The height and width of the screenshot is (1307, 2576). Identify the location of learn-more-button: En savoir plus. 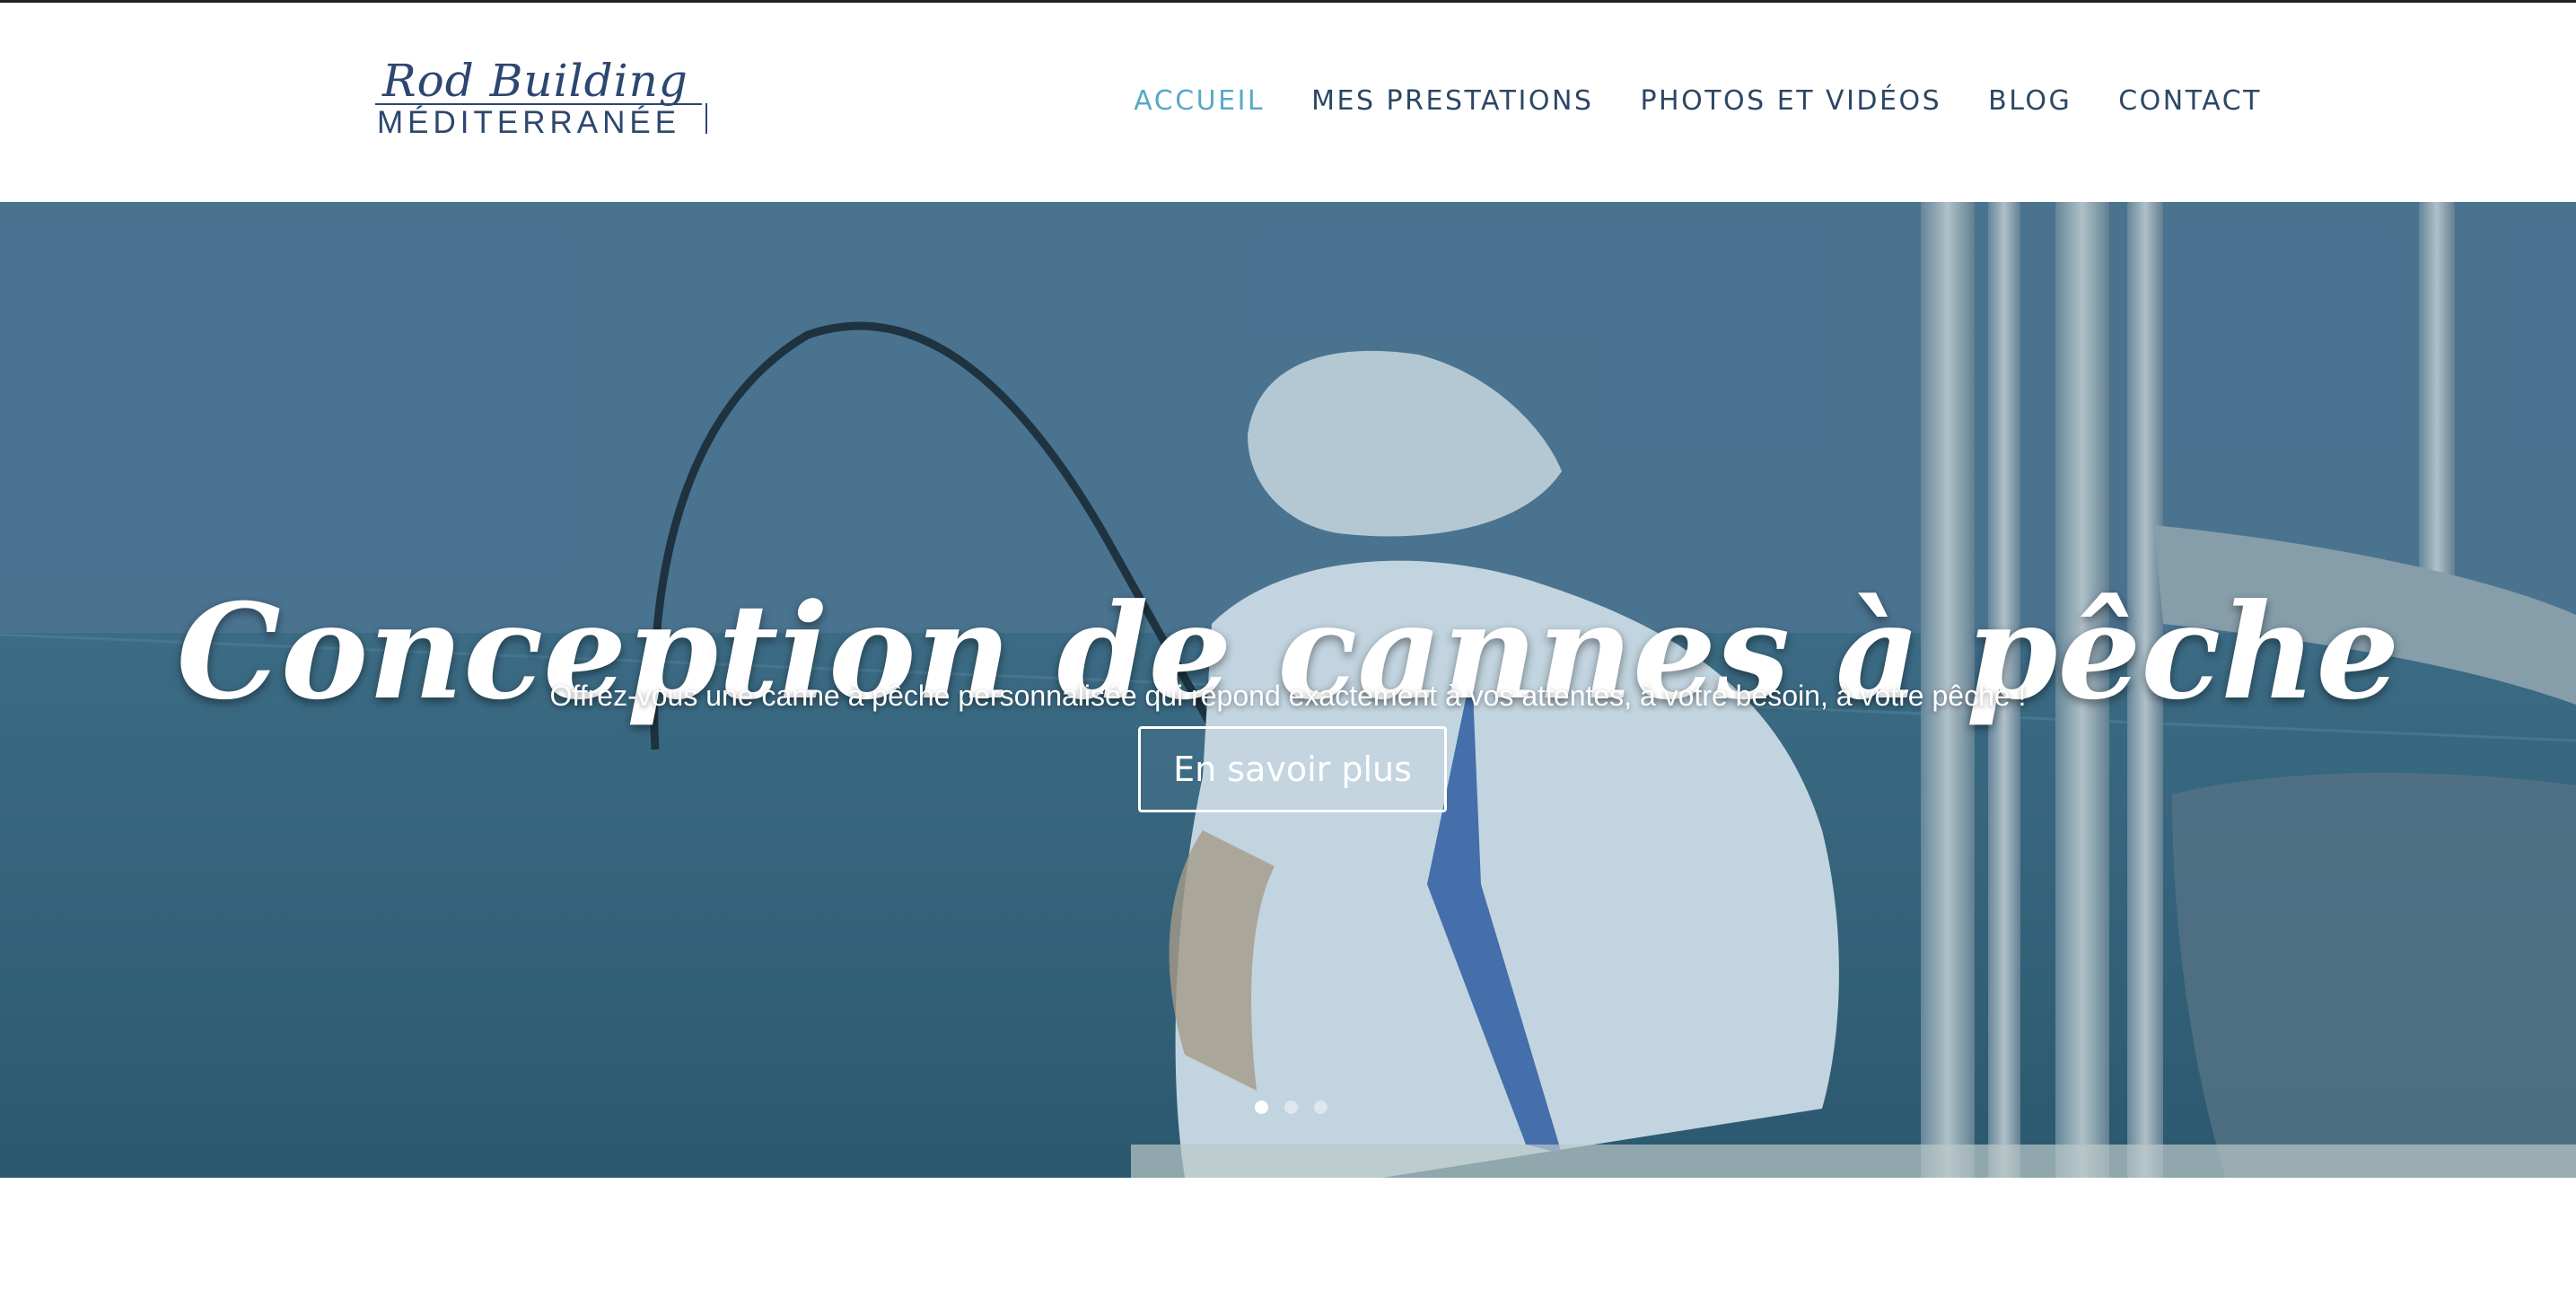
(1292, 769).